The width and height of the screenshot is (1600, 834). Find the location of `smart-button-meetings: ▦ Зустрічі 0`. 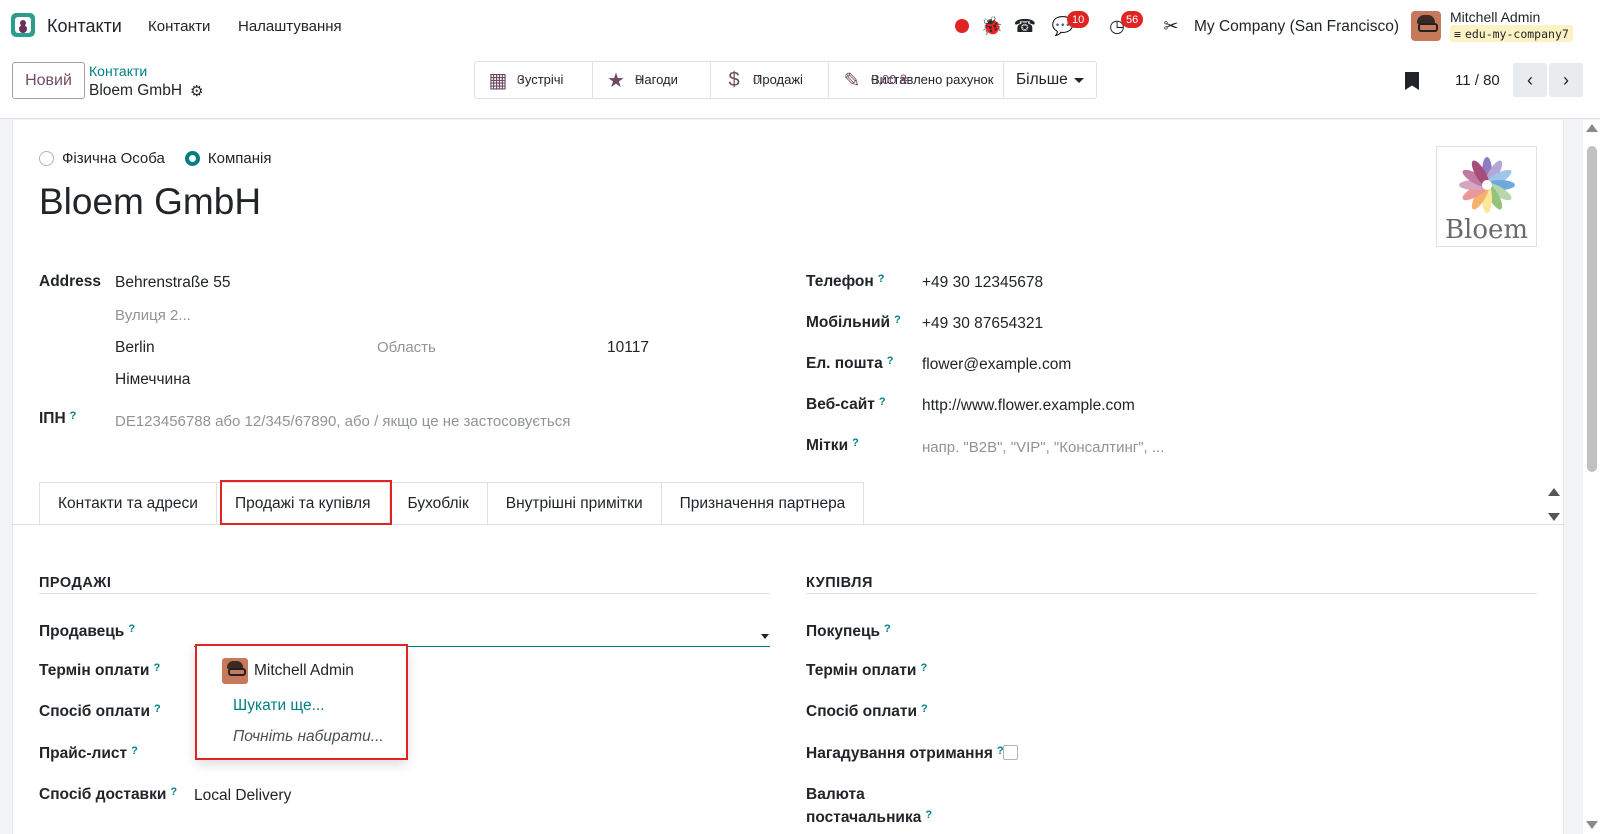

smart-button-meetings: ▦ Зустрічі 0 is located at coordinates (534, 80).